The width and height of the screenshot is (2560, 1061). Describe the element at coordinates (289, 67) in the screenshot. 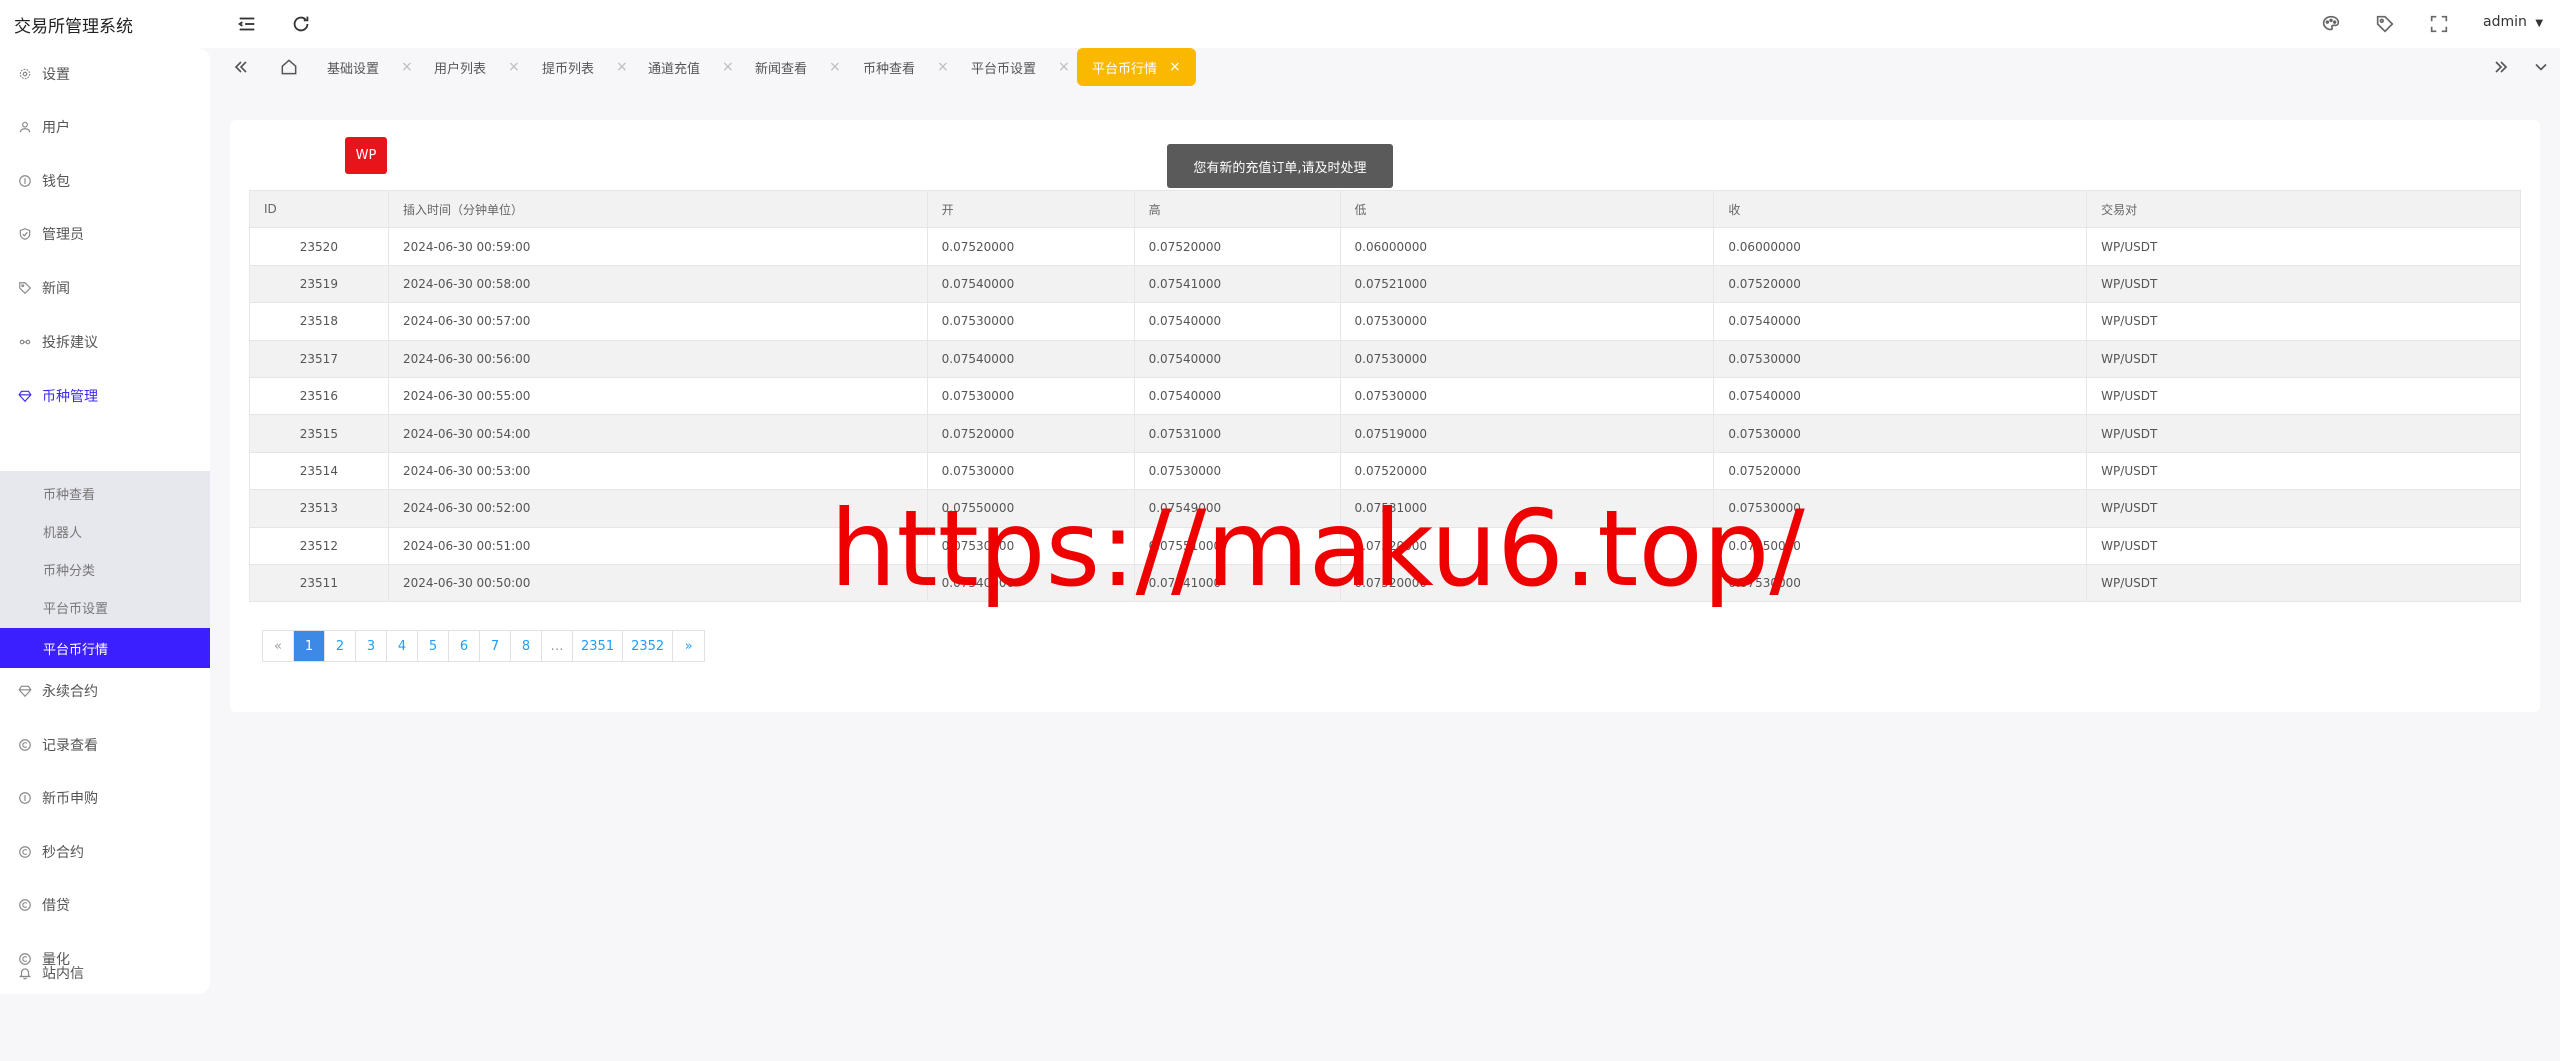

I see `home-icon` at that location.